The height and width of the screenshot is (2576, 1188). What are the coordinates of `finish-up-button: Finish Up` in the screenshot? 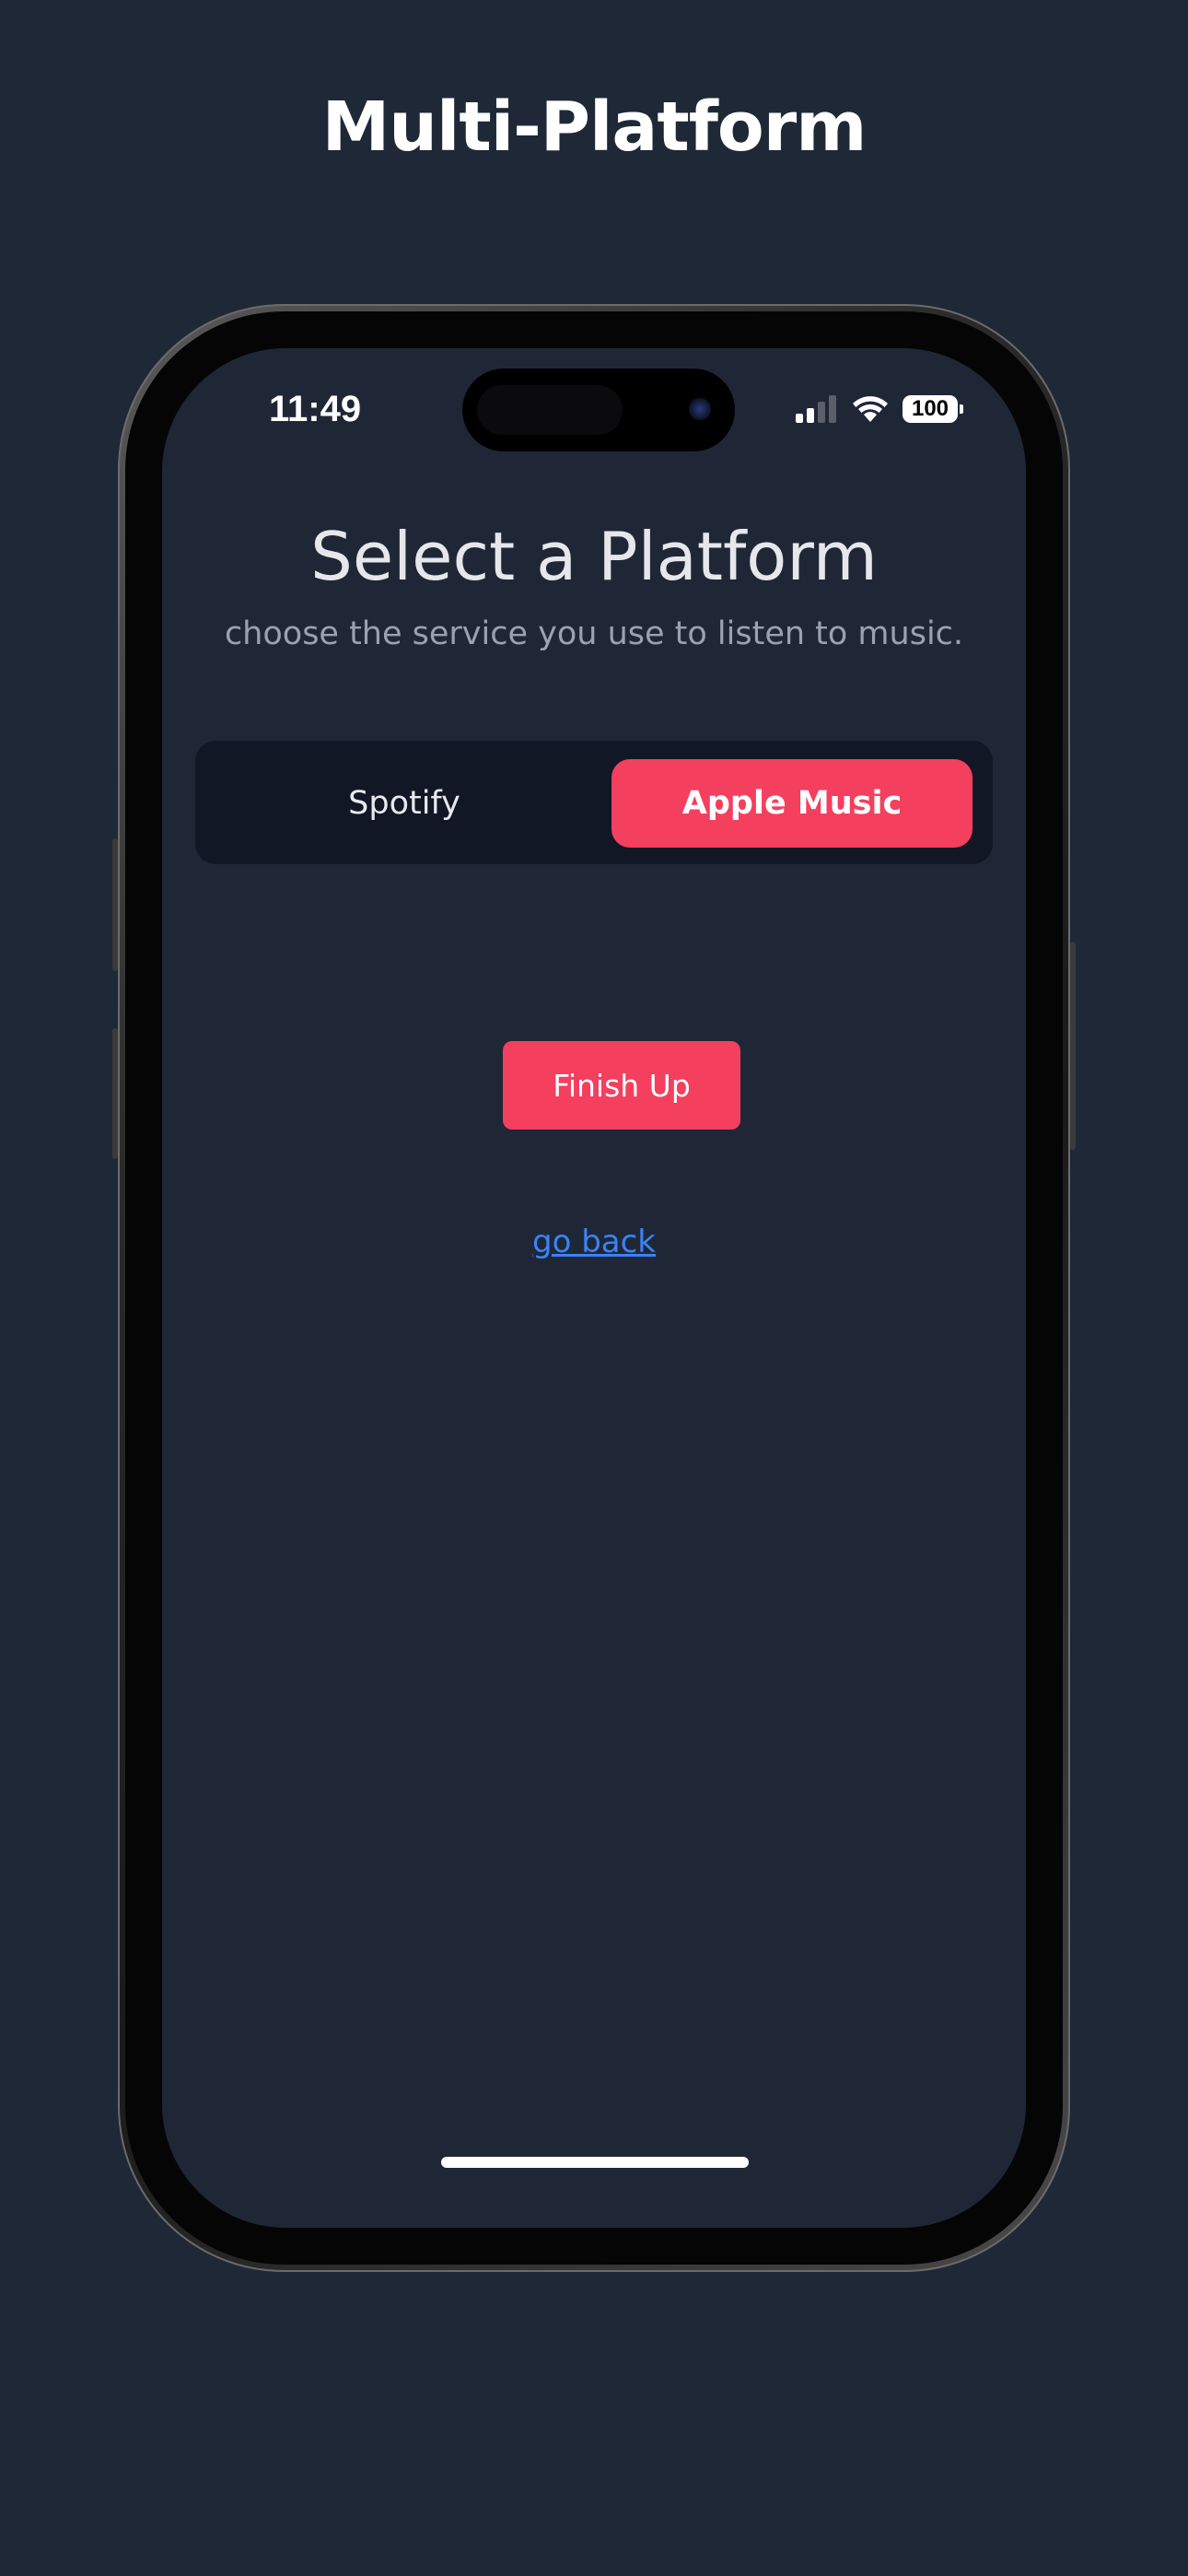 It's located at (621, 1085).